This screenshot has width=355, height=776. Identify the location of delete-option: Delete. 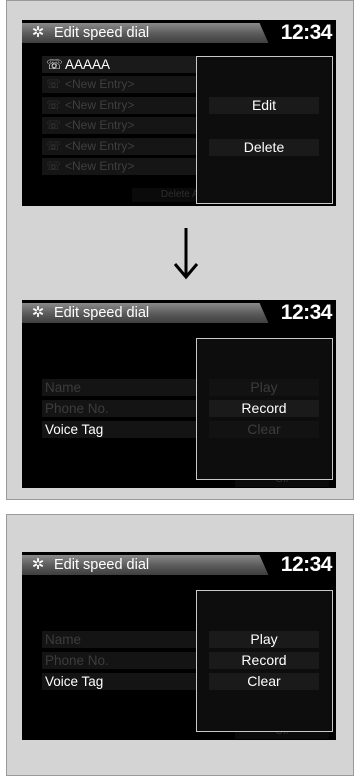
(264, 147).